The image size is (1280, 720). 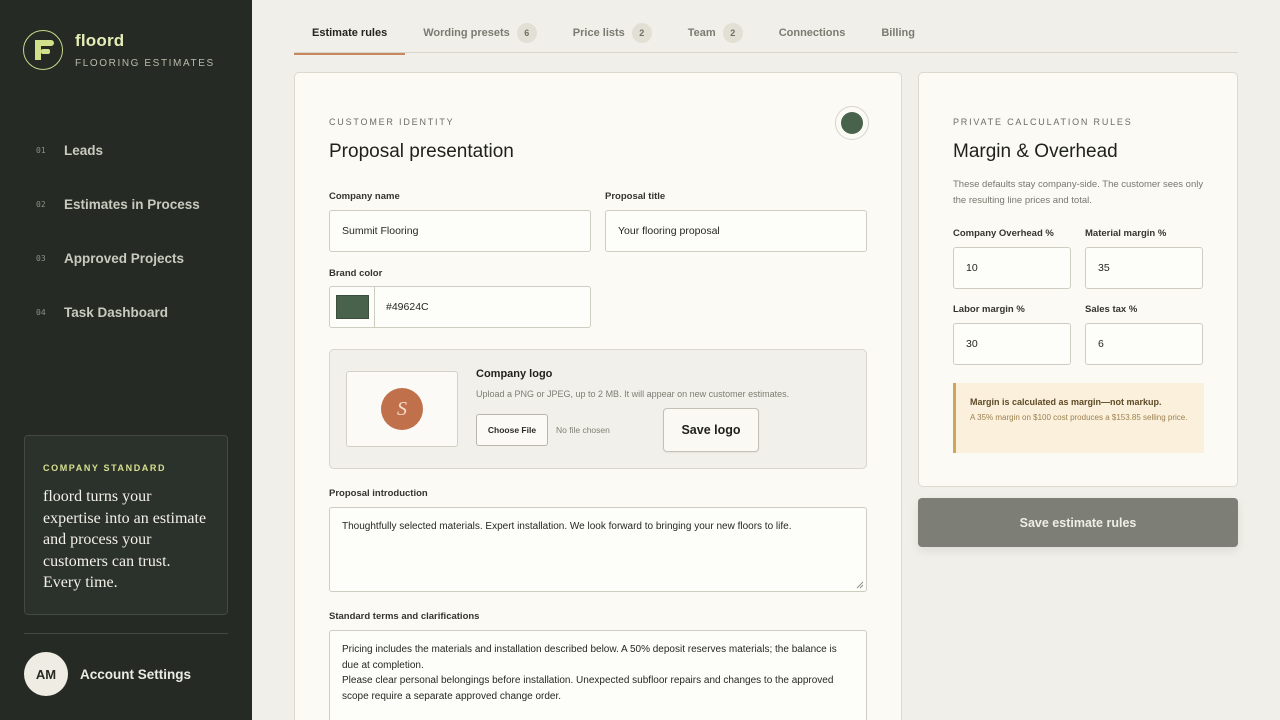 I want to click on section-heading: Margin & Overhead, so click(x=1035, y=151).